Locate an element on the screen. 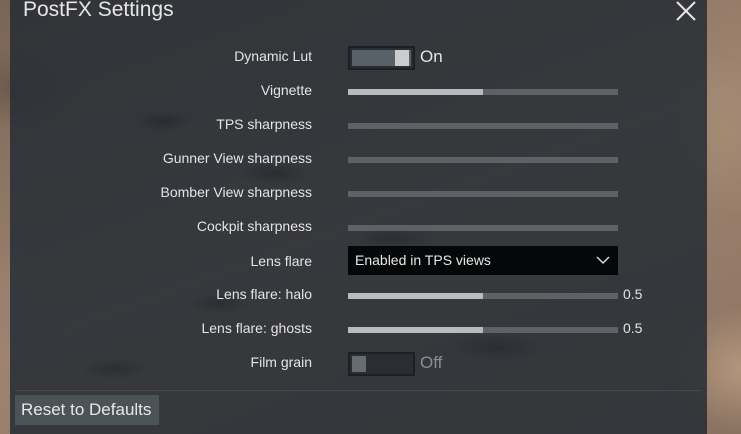  setting-row-lens-flare-ghosts: Lens flare: ghosts 0.5 is located at coordinates (358, 329).